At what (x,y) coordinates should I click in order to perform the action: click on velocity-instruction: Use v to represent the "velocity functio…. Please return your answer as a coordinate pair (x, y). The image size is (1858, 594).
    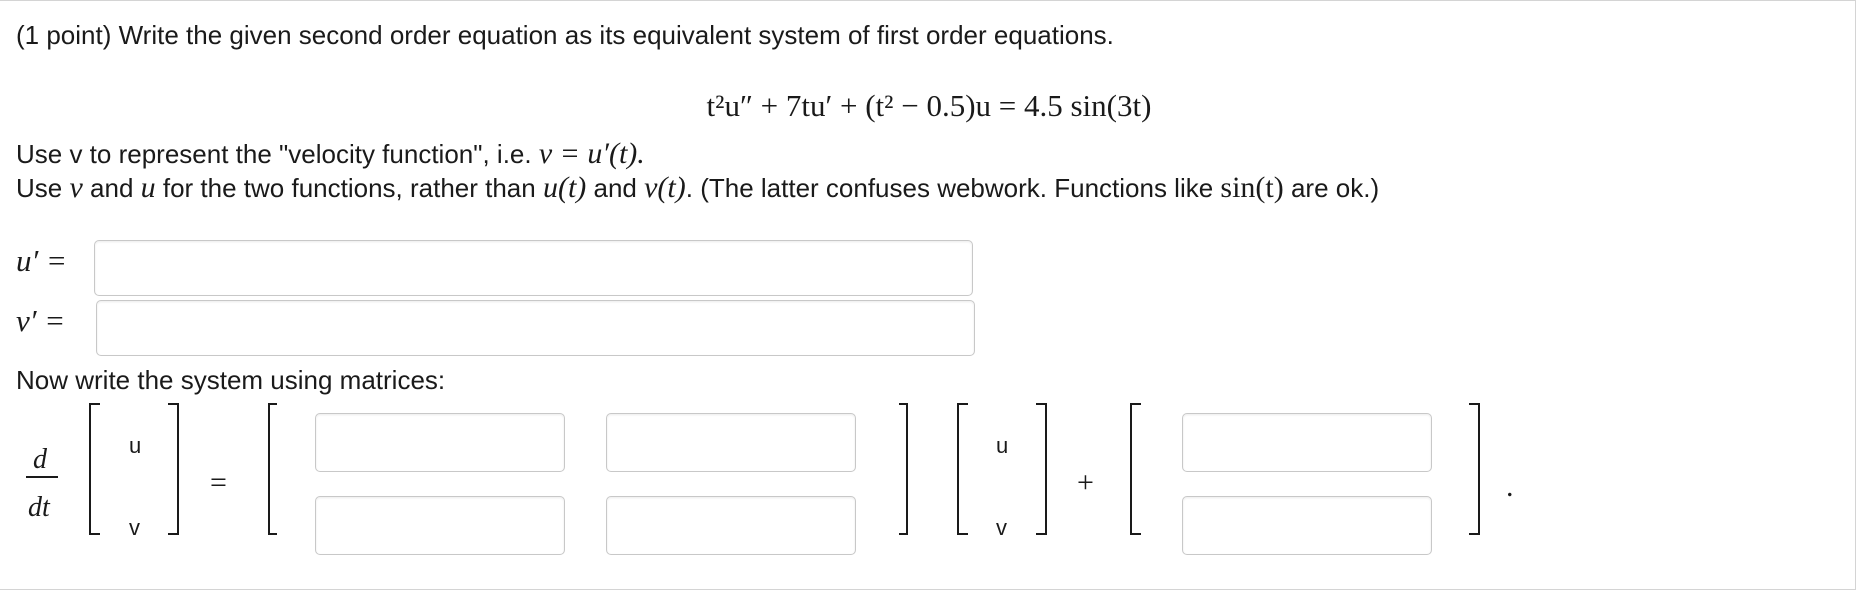
    Looking at the image, I should click on (330, 154).